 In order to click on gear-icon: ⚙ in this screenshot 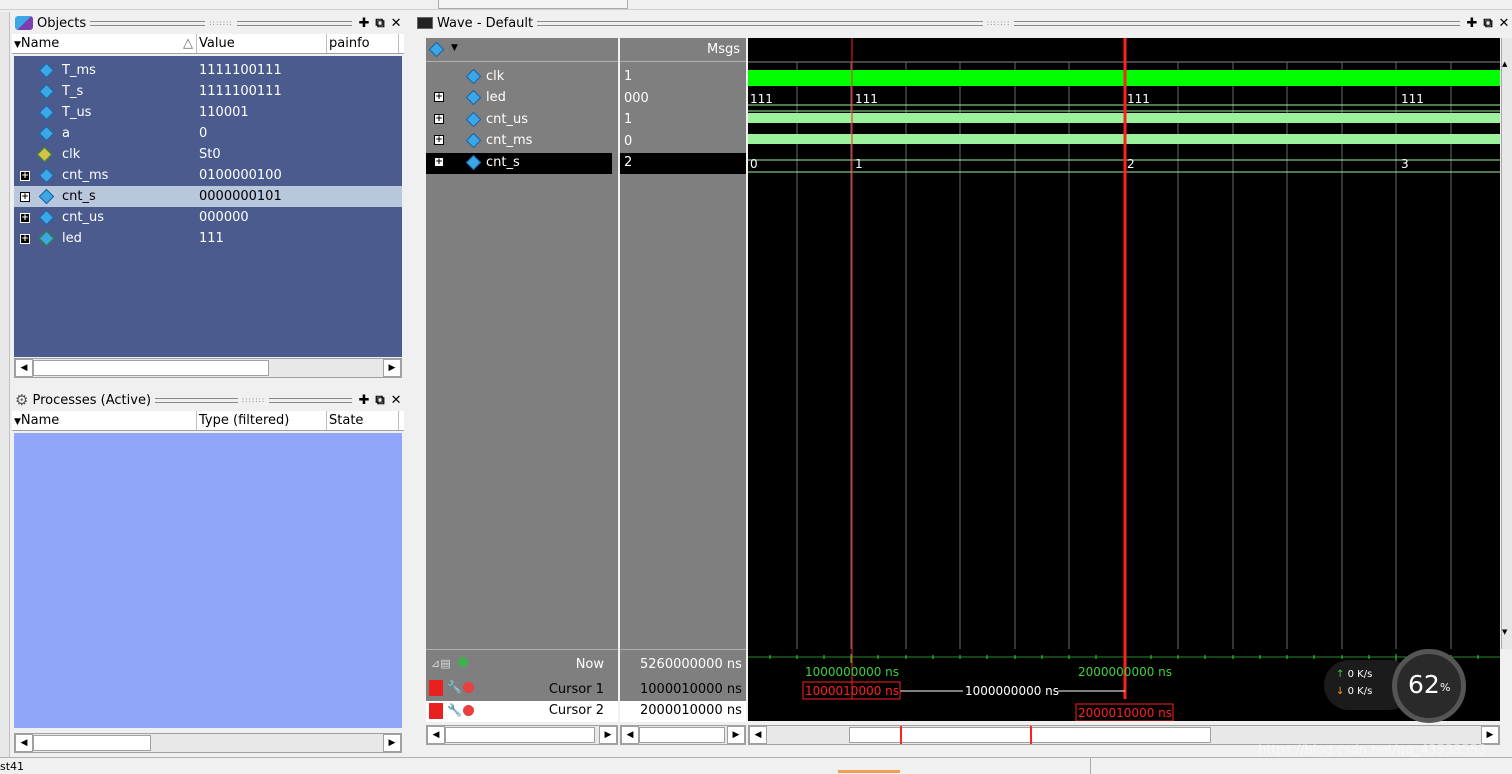, I will do `click(22, 400)`.